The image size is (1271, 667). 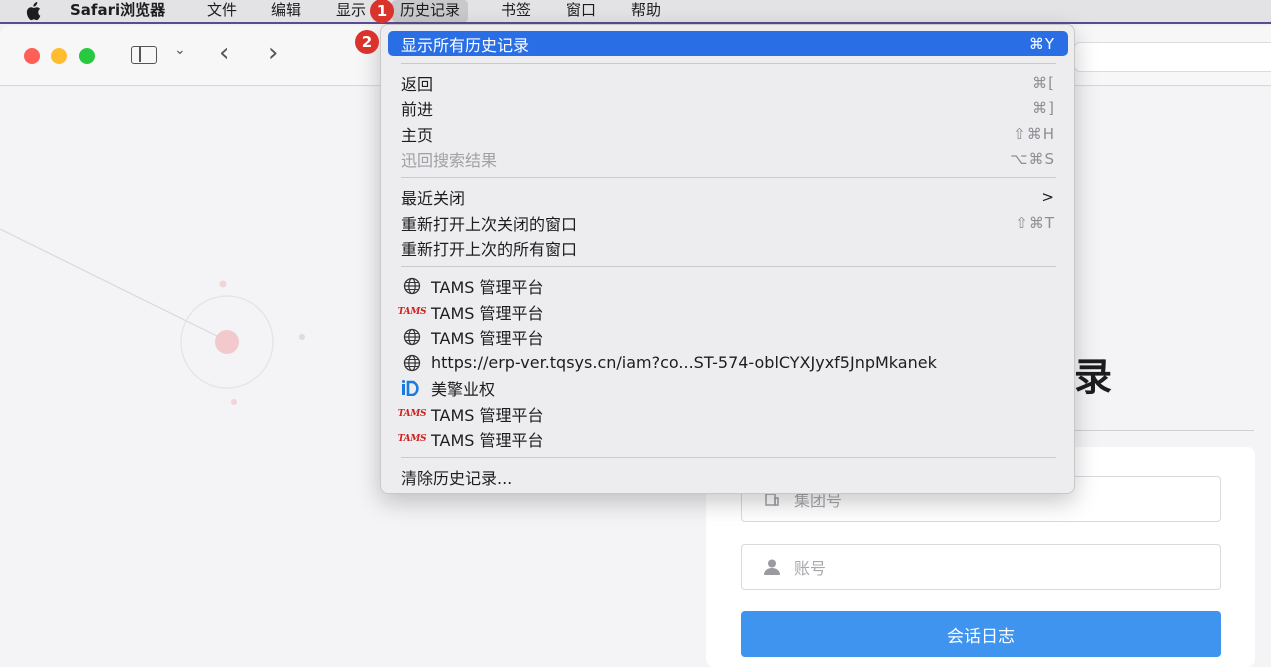 What do you see at coordinates (1035, 222) in the screenshot?
I see `shortcut-label: ⇧⌘T` at bounding box center [1035, 222].